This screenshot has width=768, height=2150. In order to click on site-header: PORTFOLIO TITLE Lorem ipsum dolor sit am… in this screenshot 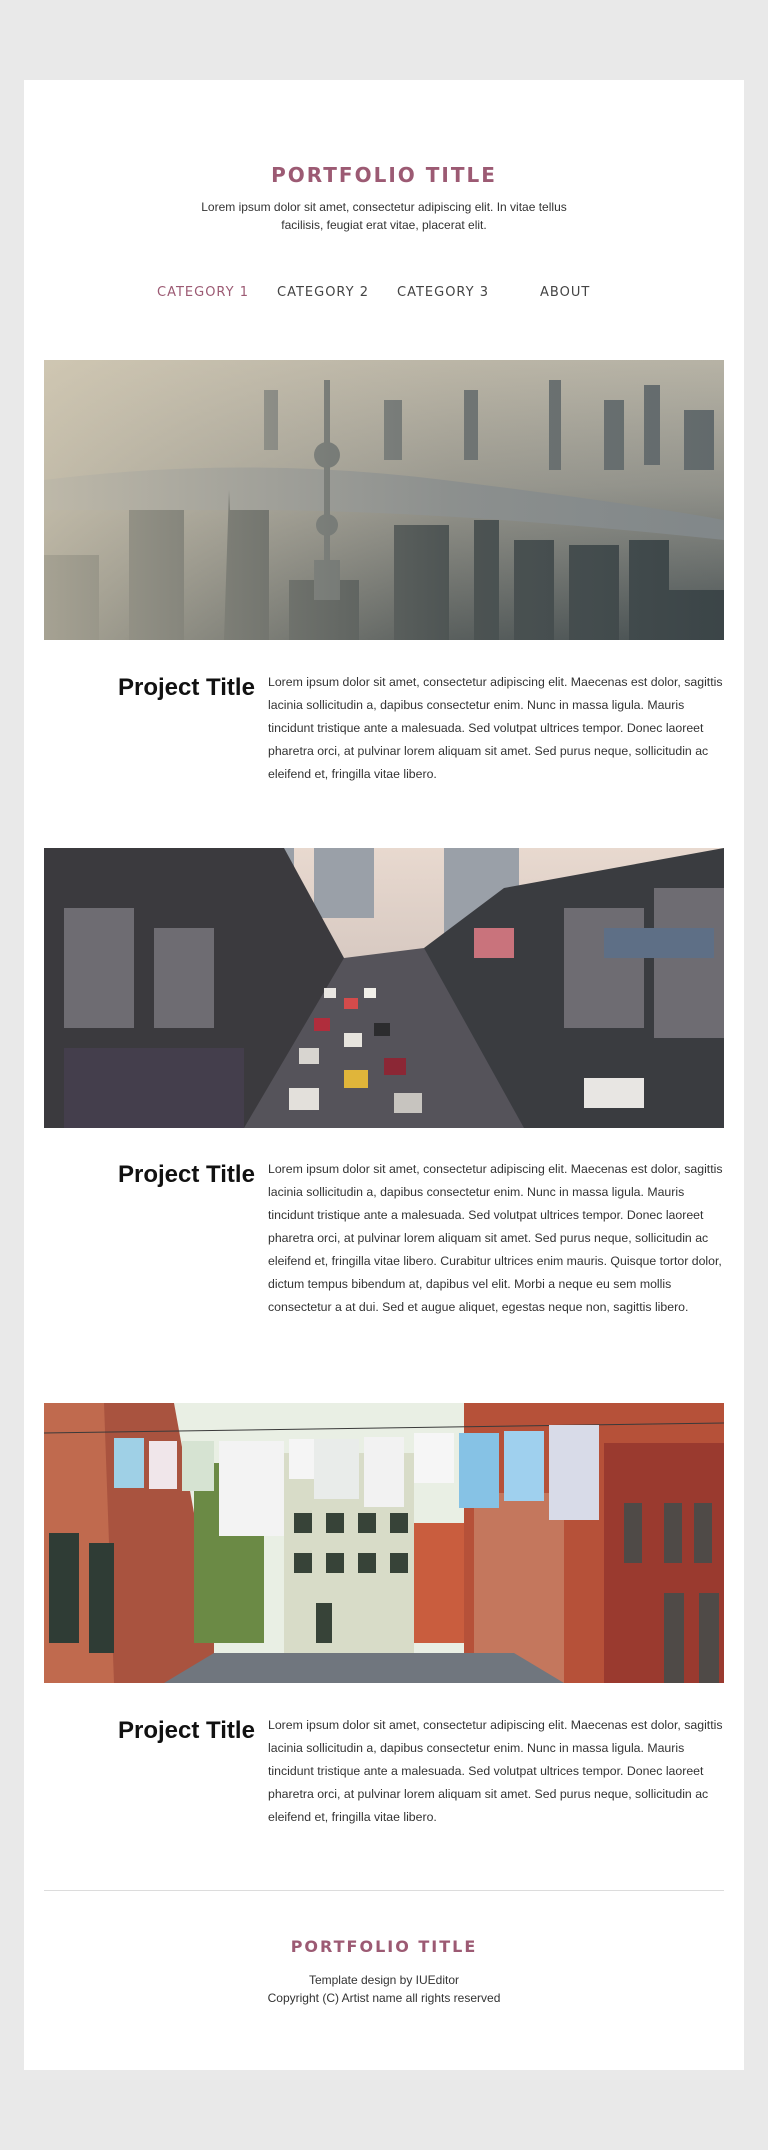, I will do `click(384, 197)`.